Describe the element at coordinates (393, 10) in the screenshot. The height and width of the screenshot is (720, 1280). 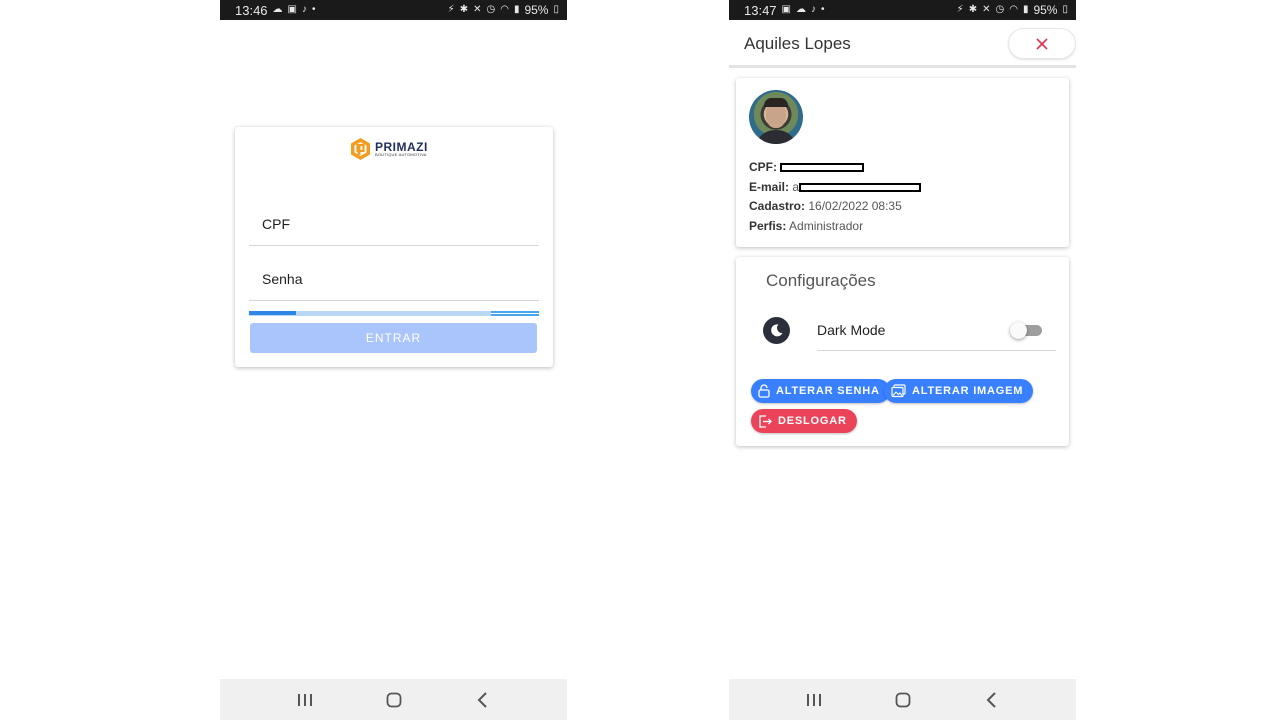
I see `status-bar: 13:46 ☁ ▣ ♪ • ⚡ ✱ ✕ ◷ ◠ ▮ 95% ▯` at that location.